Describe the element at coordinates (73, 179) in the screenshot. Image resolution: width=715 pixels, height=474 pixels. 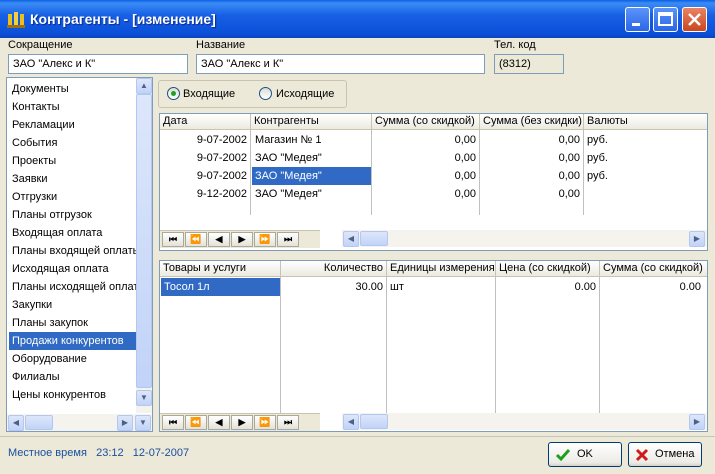
I see `sidebar-item-requests: Заявки` at that location.